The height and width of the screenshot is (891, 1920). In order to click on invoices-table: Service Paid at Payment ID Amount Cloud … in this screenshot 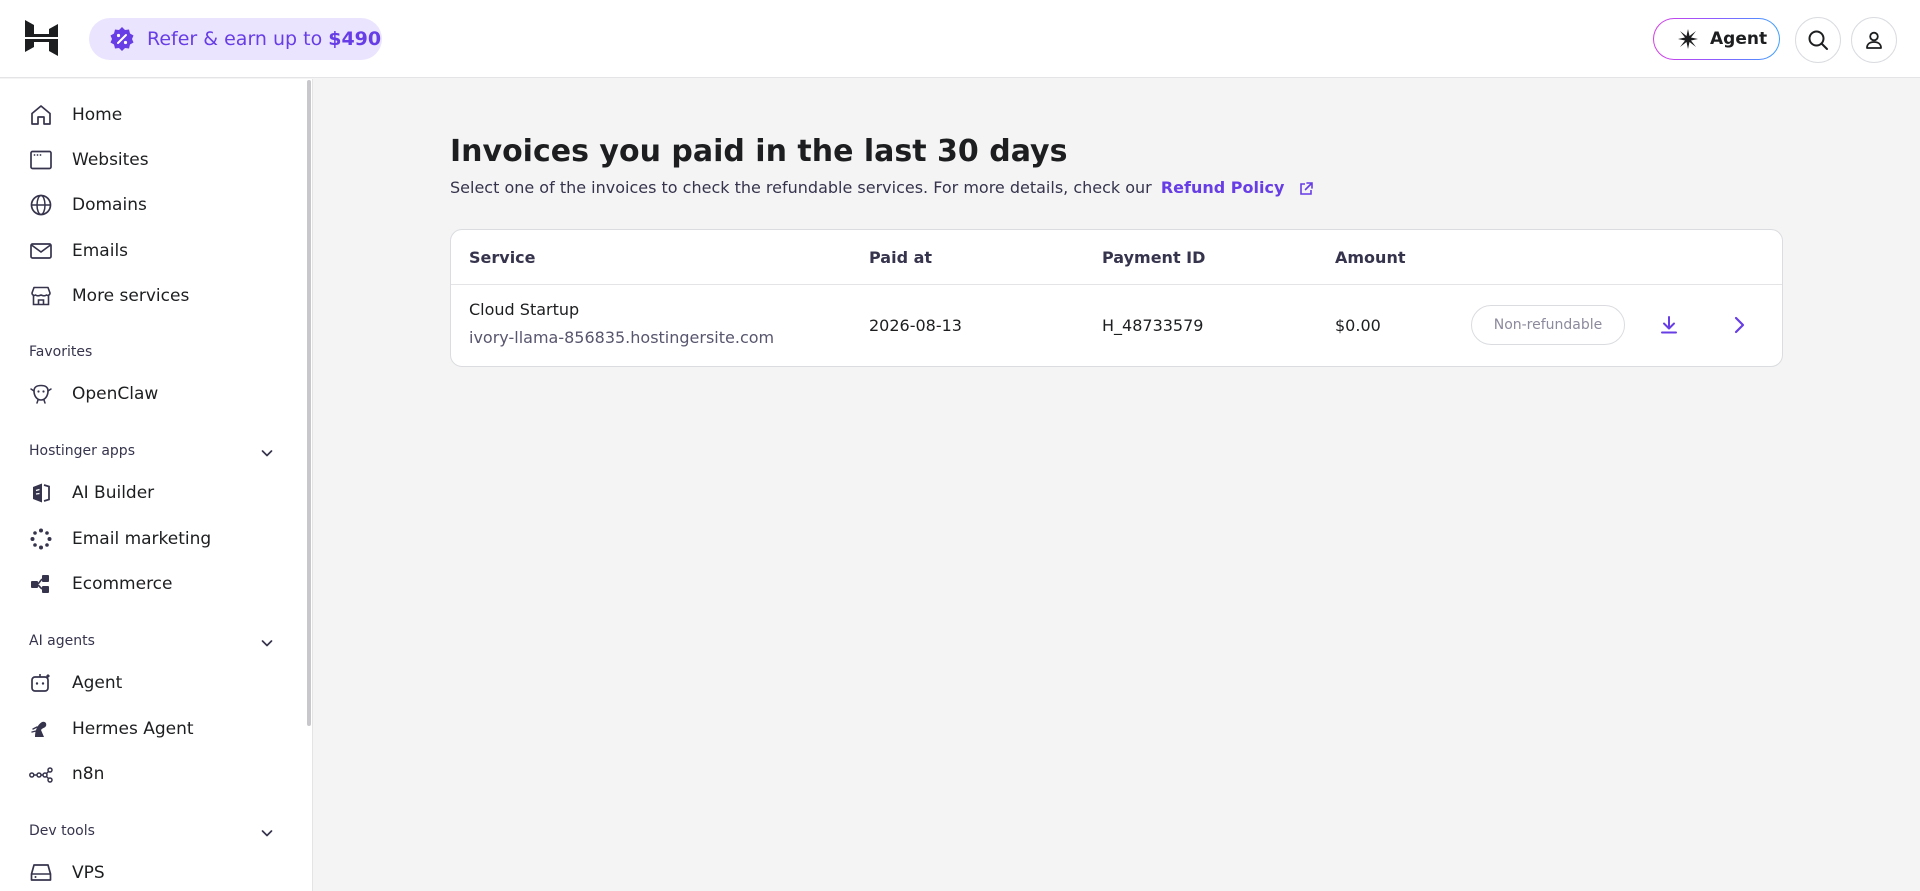, I will do `click(1116, 298)`.